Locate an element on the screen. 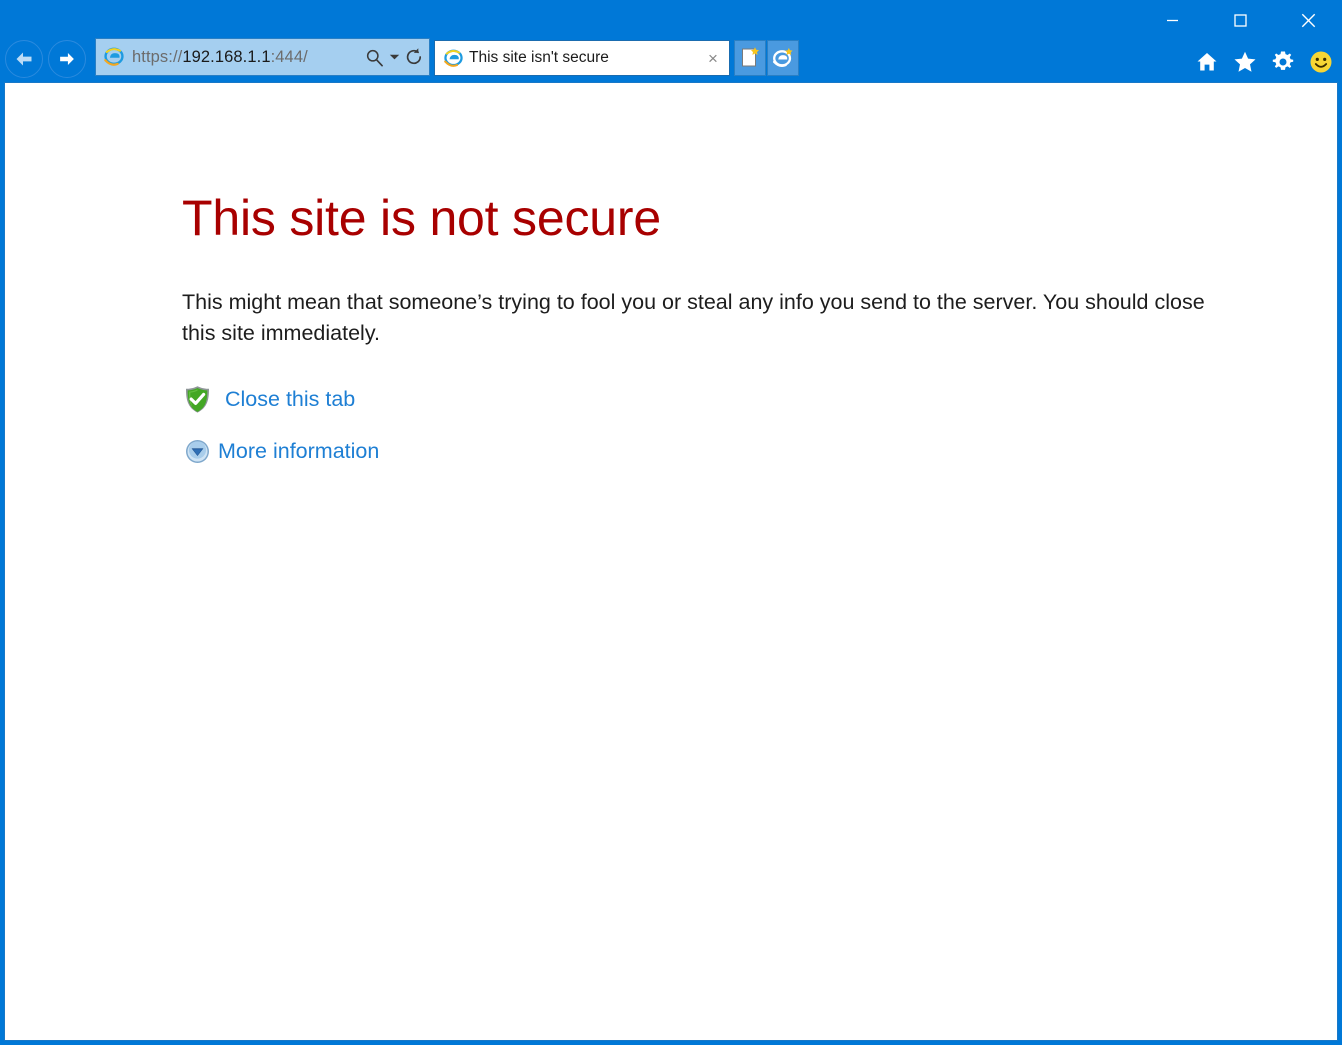  close-this-tab-link: Close this tab is located at coordinates (759, 399).